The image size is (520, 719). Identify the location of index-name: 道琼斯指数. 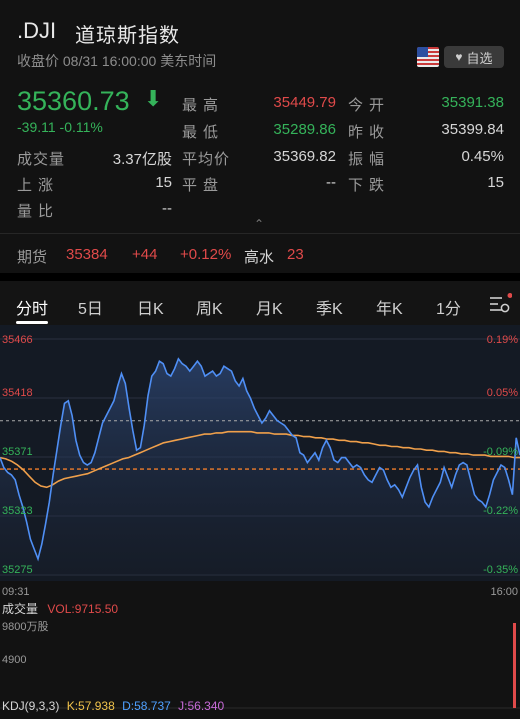
(127, 36).